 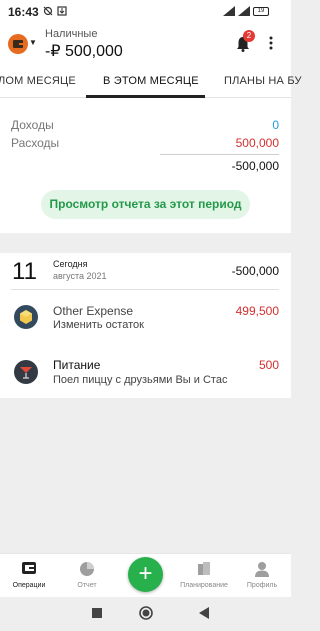 I want to click on transaction-title: Питание, so click(x=77, y=365).